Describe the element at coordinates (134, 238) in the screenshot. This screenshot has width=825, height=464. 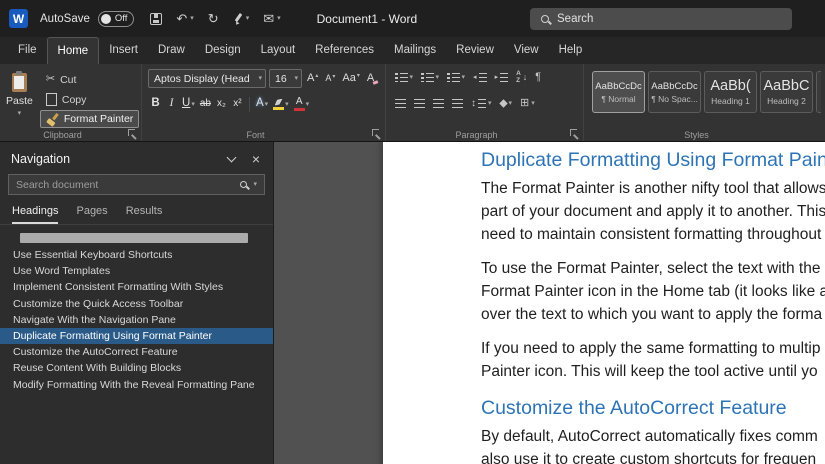
I see `nav-heading-item-blank` at that location.